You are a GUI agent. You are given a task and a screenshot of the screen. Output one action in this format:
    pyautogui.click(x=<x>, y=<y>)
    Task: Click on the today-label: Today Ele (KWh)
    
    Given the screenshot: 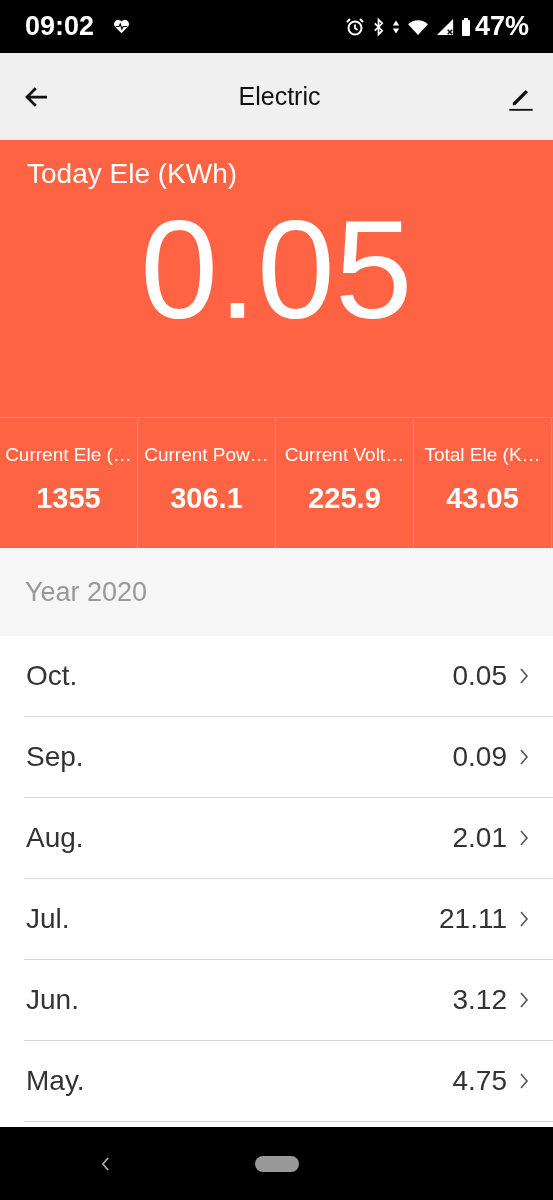 What is the action you would take?
    pyautogui.click(x=133, y=174)
    